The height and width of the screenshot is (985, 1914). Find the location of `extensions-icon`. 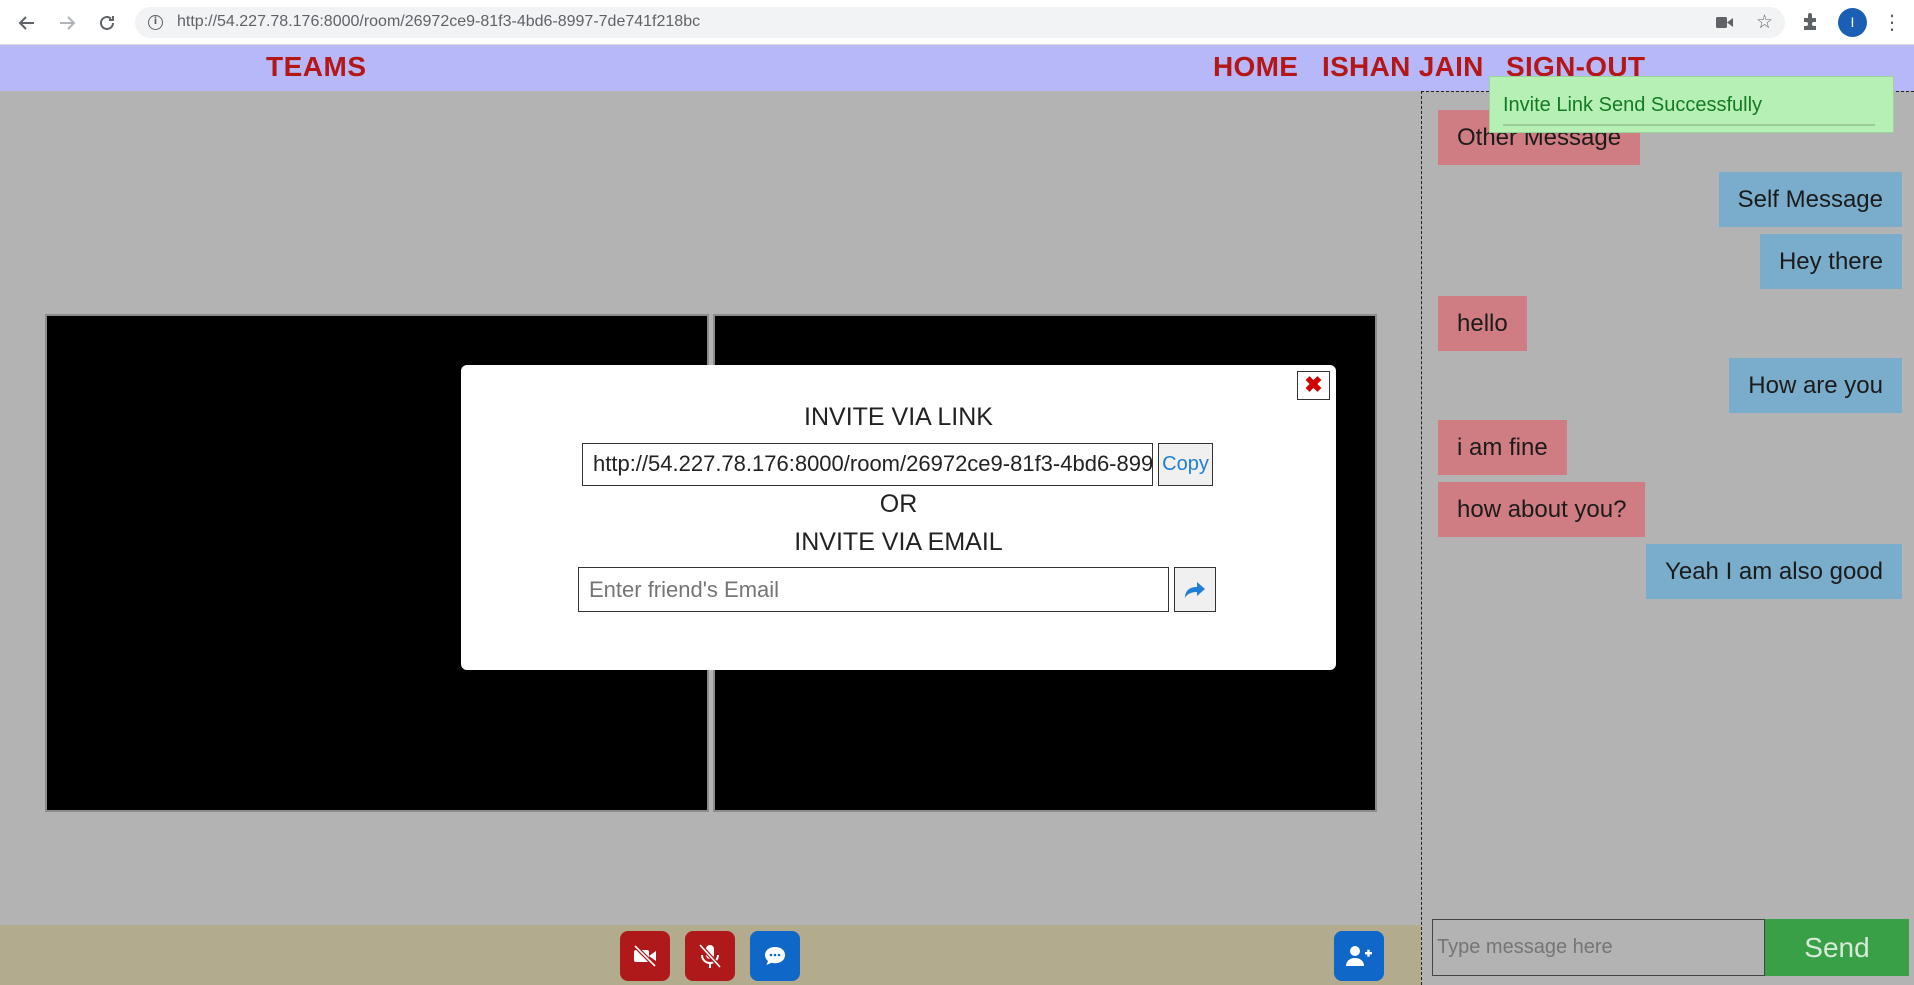

extensions-icon is located at coordinates (1811, 22).